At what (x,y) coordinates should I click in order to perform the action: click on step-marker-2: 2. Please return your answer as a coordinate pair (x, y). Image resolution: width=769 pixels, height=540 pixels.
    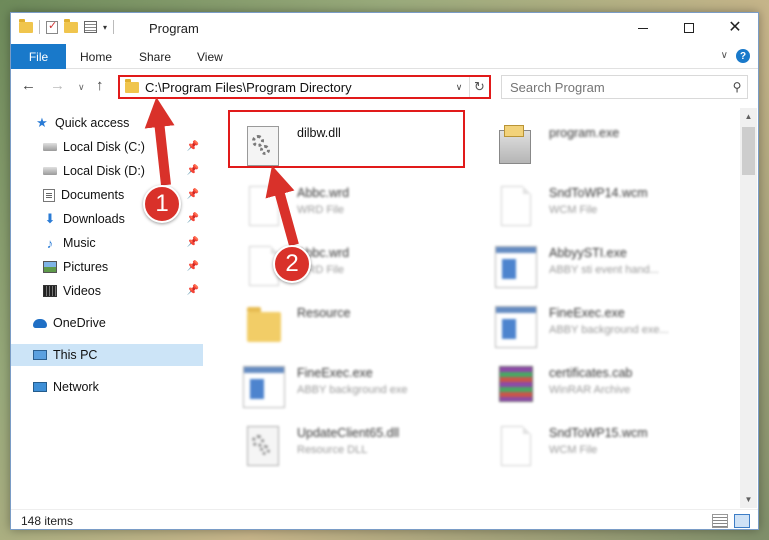
    Looking at the image, I should click on (292, 264).